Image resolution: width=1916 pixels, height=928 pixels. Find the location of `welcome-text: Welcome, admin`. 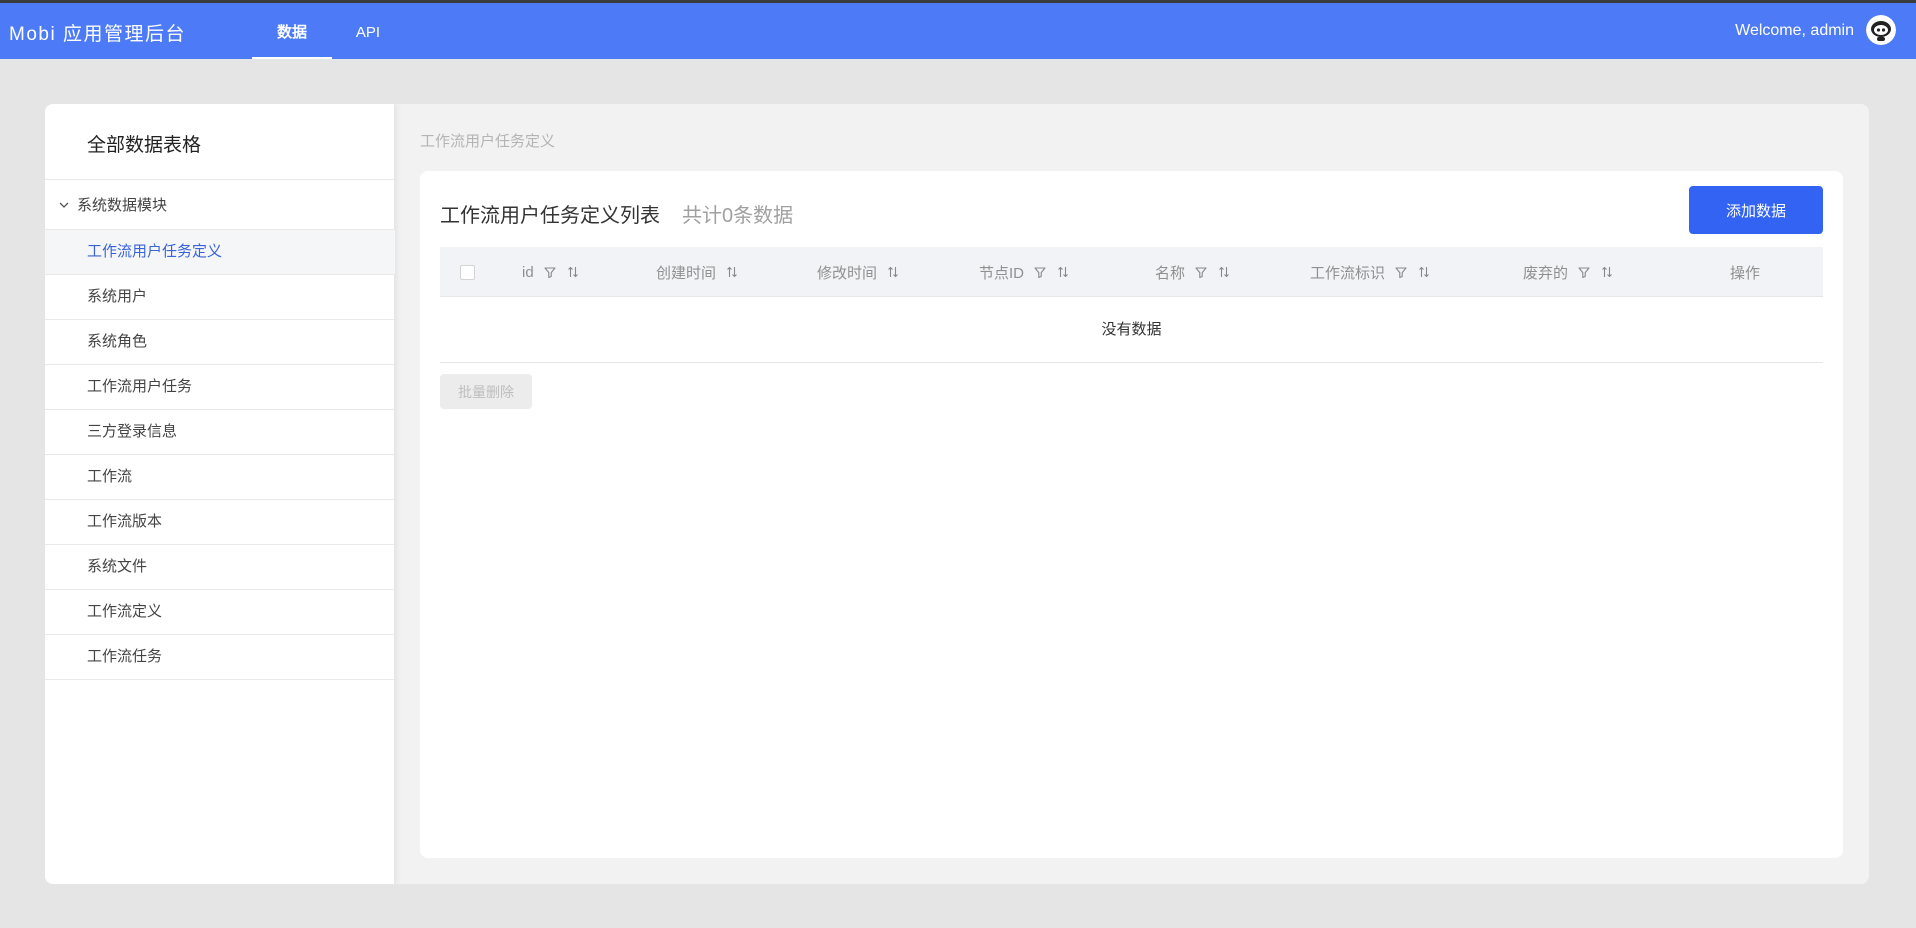

welcome-text: Welcome, admin is located at coordinates (1794, 30).